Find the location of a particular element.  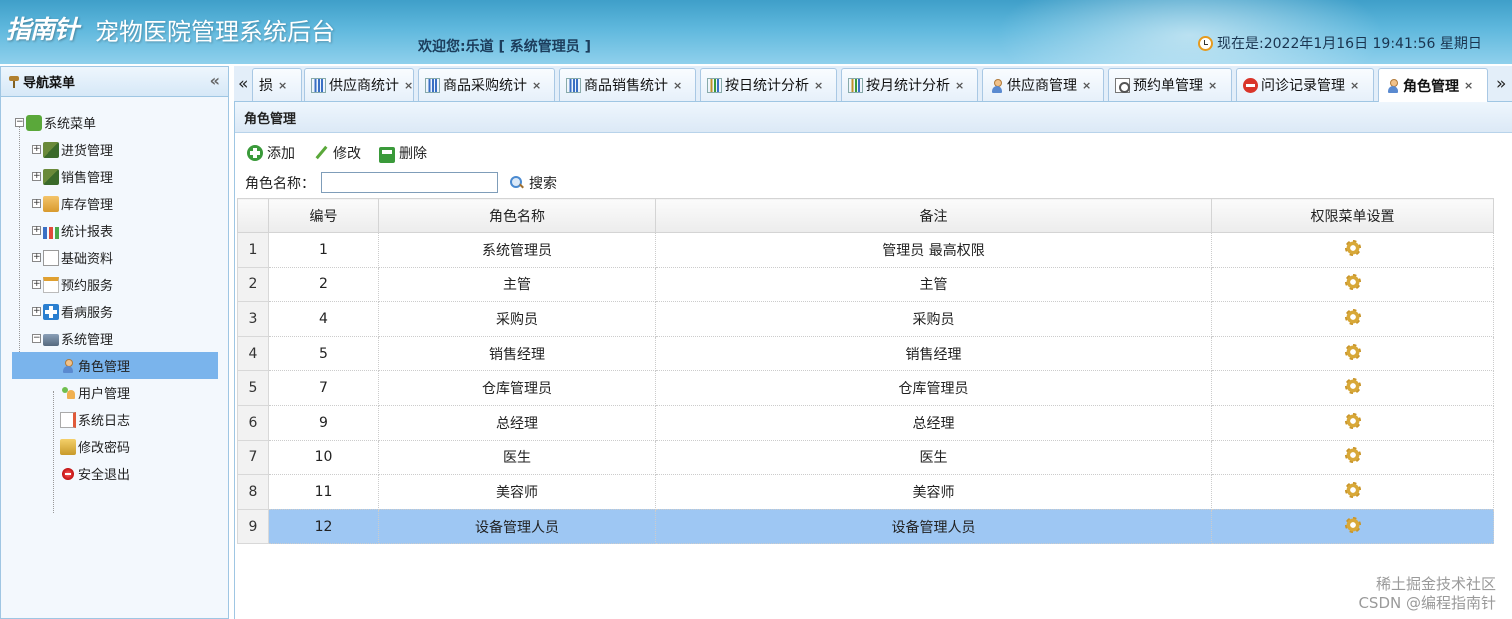

role-name-input is located at coordinates (409, 182).